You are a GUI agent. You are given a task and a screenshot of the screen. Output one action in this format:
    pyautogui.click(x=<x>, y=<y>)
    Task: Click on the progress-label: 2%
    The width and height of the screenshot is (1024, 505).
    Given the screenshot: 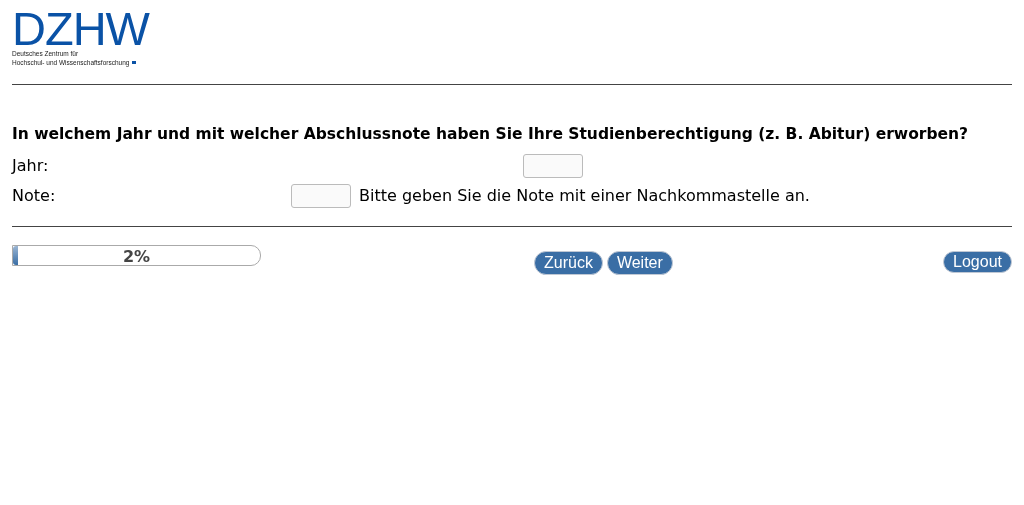 What is the action you would take?
    pyautogui.click(x=136, y=256)
    